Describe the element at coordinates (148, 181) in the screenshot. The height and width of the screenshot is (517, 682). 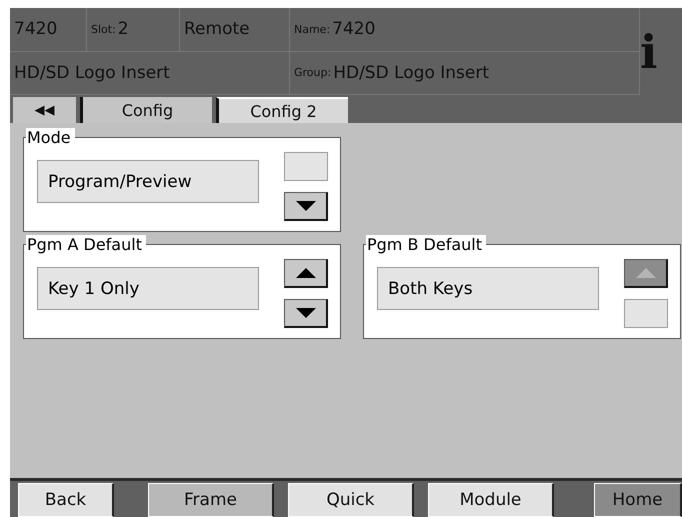
I see `value-display: Program/Preview` at that location.